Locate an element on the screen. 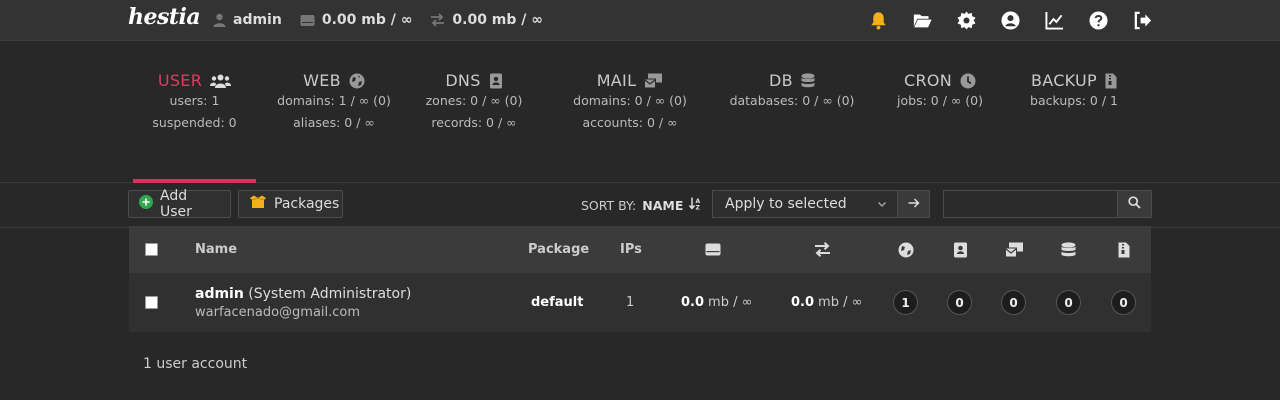 The width and height of the screenshot is (1280, 400). user-name-line: admin (System Administrator) is located at coordinates (303, 294).